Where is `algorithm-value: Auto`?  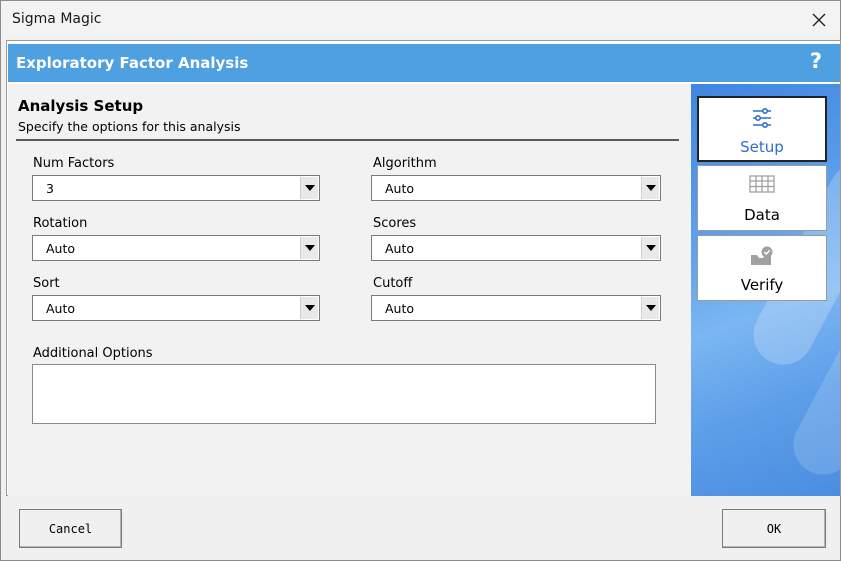
algorithm-value: Auto is located at coordinates (400, 188).